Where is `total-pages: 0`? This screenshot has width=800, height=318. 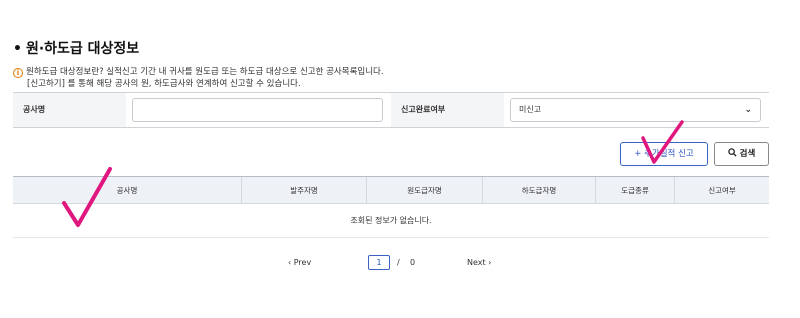
total-pages: 0 is located at coordinates (413, 262).